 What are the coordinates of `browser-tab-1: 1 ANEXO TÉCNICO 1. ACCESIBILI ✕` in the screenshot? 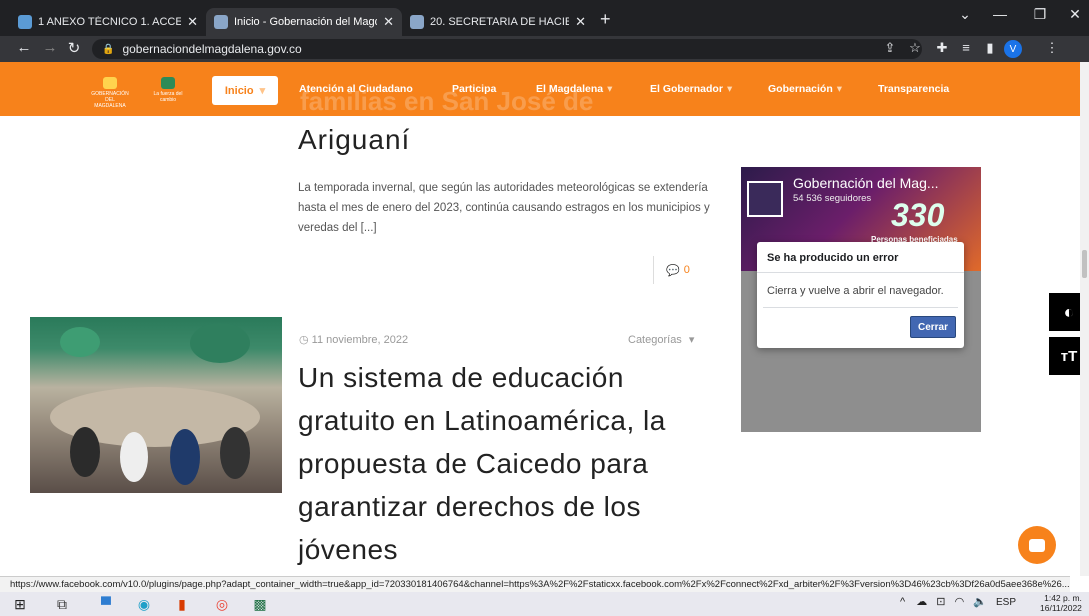 It's located at (108, 22).